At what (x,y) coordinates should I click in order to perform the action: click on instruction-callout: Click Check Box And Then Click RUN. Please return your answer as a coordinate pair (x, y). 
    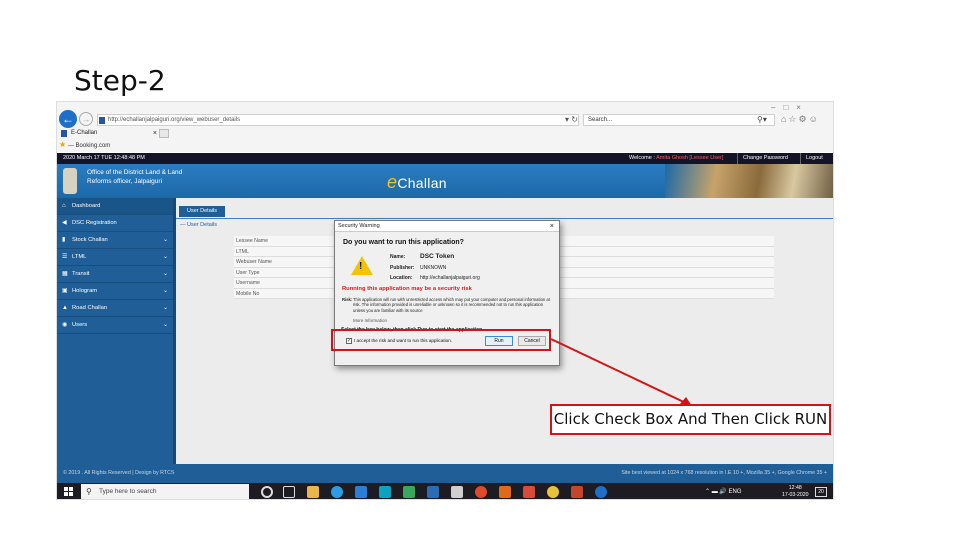
    Looking at the image, I should click on (690, 419).